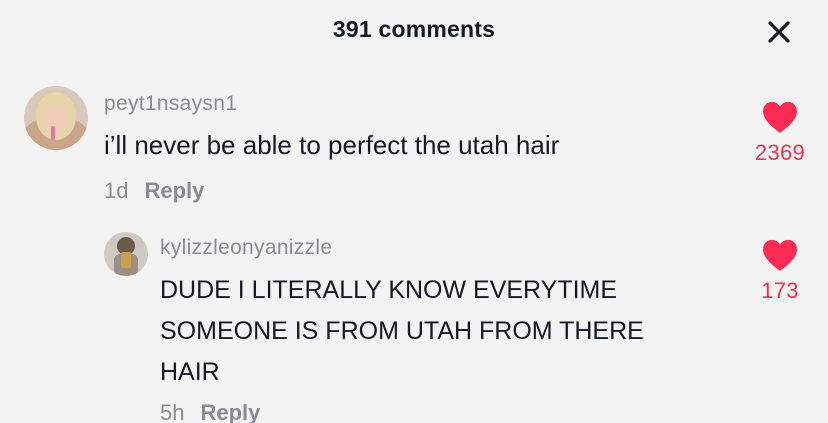 The width and height of the screenshot is (828, 423). I want to click on close-icon, so click(779, 32).